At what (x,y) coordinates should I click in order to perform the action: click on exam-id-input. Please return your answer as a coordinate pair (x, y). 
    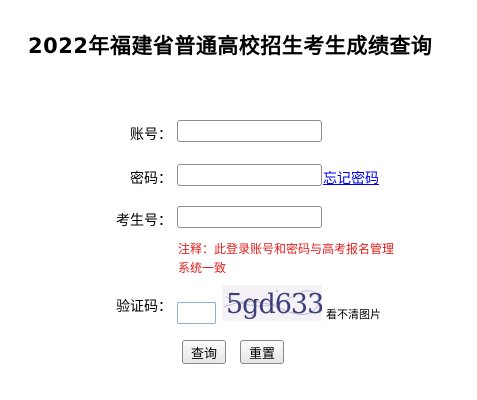
    Looking at the image, I should click on (249, 217).